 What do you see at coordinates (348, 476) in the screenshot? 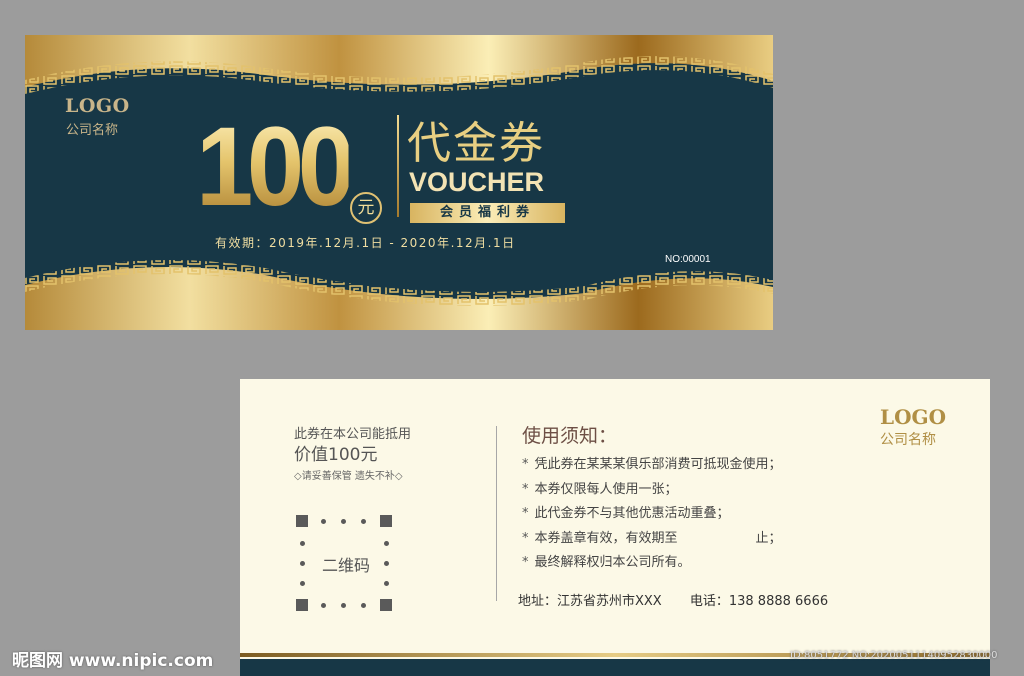
I see `keep-safe-note: ◇请妥善保管 遗失不补◇` at bounding box center [348, 476].